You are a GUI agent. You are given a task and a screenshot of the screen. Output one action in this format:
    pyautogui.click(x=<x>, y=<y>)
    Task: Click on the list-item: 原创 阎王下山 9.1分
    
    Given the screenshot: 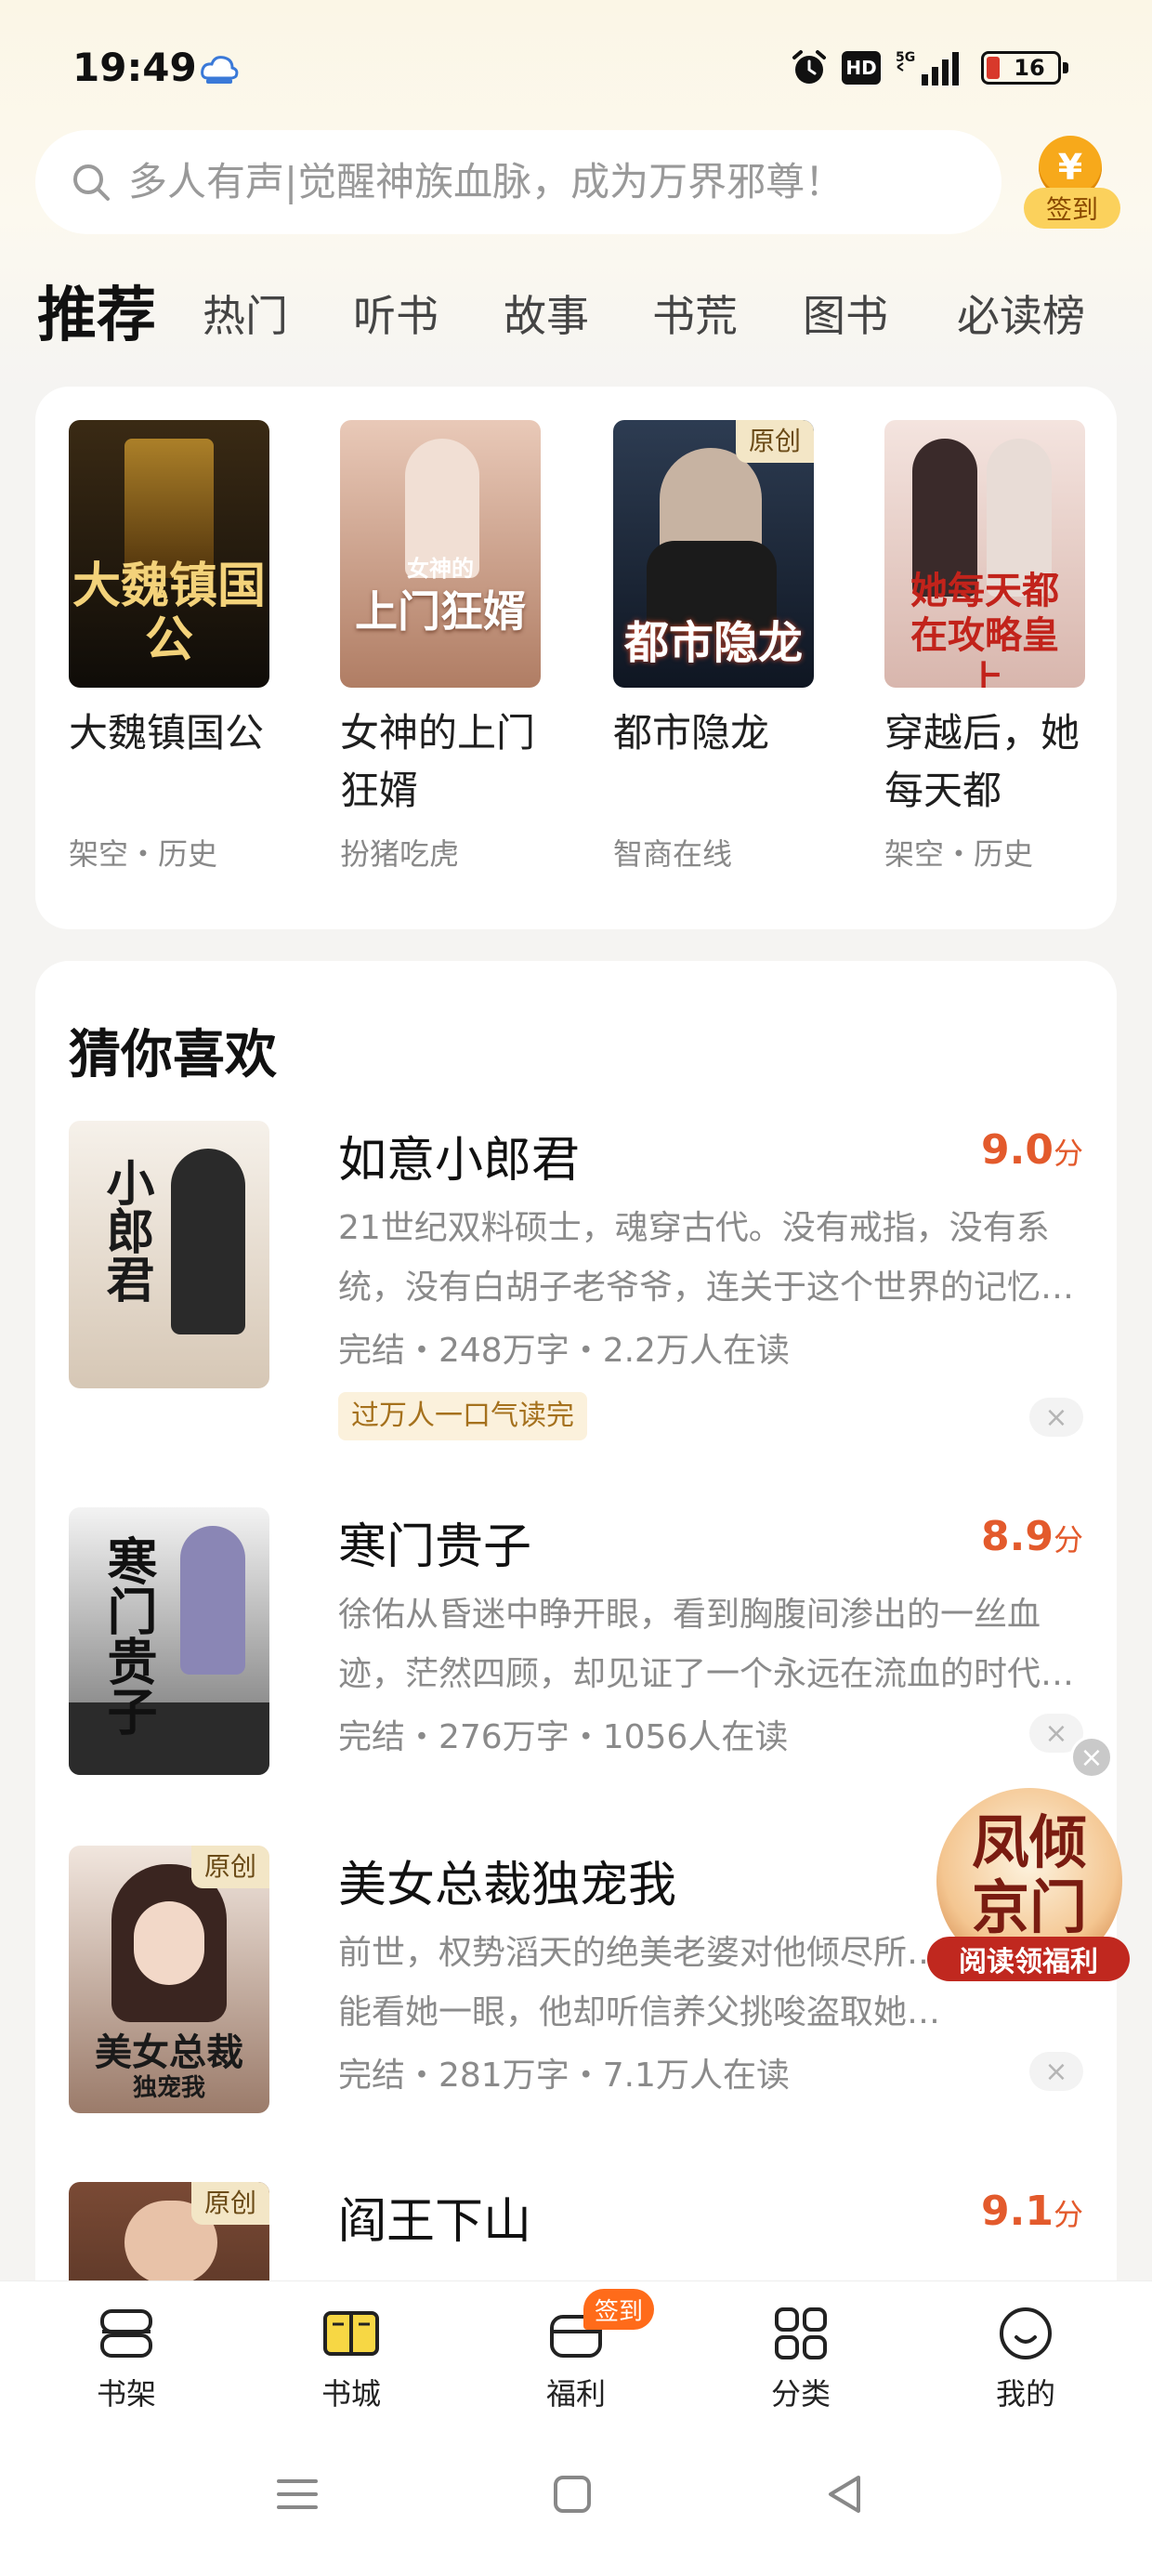 What is the action you would take?
    pyautogui.click(x=576, y=2231)
    